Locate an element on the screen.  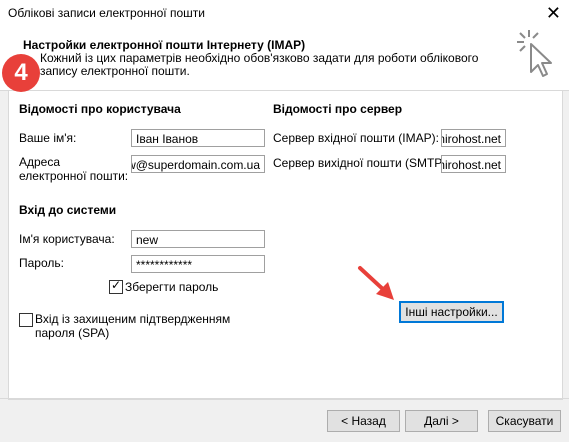
name-label: Ваше ім'я: is located at coordinates (48, 138).